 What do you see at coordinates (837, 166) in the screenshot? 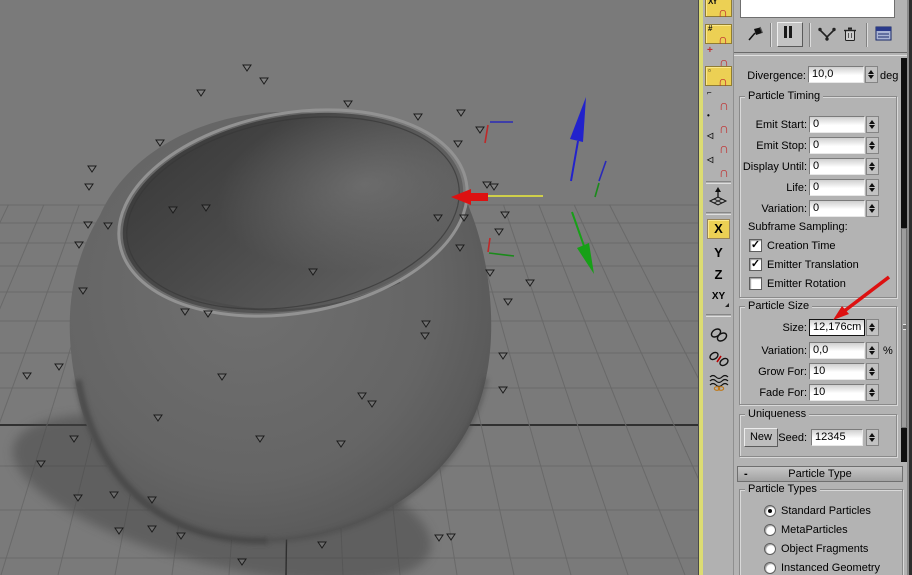
I see `timing-displayuntil-field: 0` at bounding box center [837, 166].